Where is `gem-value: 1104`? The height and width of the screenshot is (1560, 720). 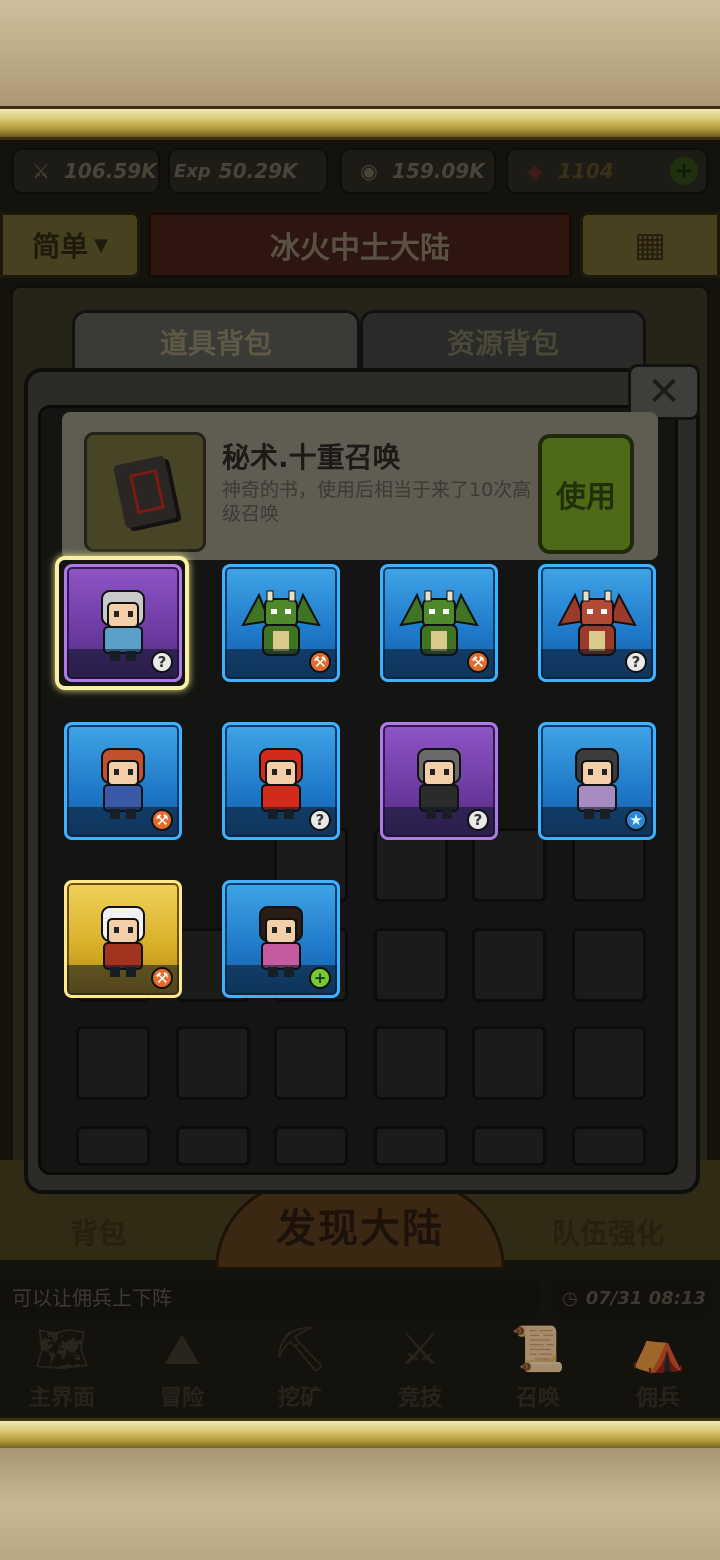
gem-value: 1104 is located at coordinates (586, 171).